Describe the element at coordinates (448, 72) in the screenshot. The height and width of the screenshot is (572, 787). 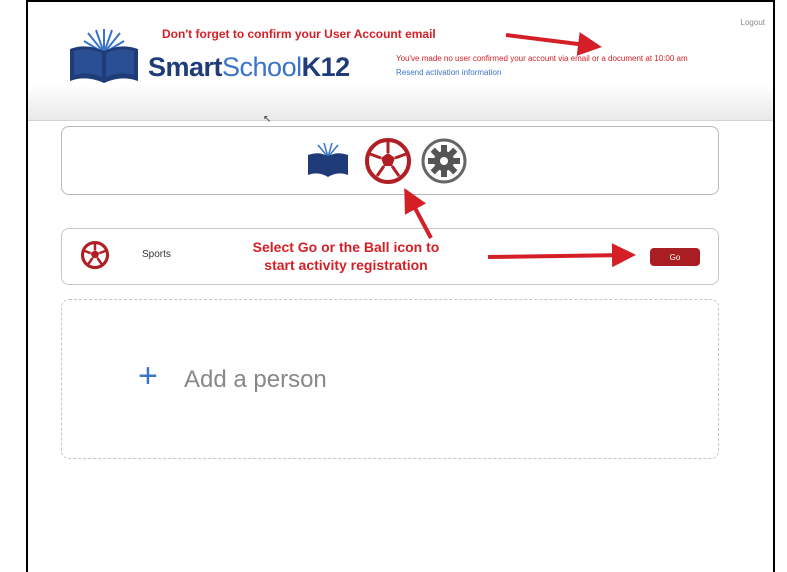
I see `resend-activation-link: Resend activation information` at that location.